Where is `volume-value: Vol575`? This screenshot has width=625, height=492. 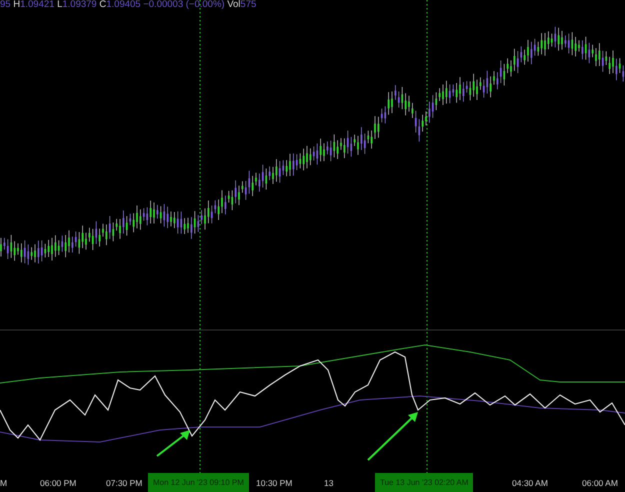
volume-value: Vol575 is located at coordinates (241, 5).